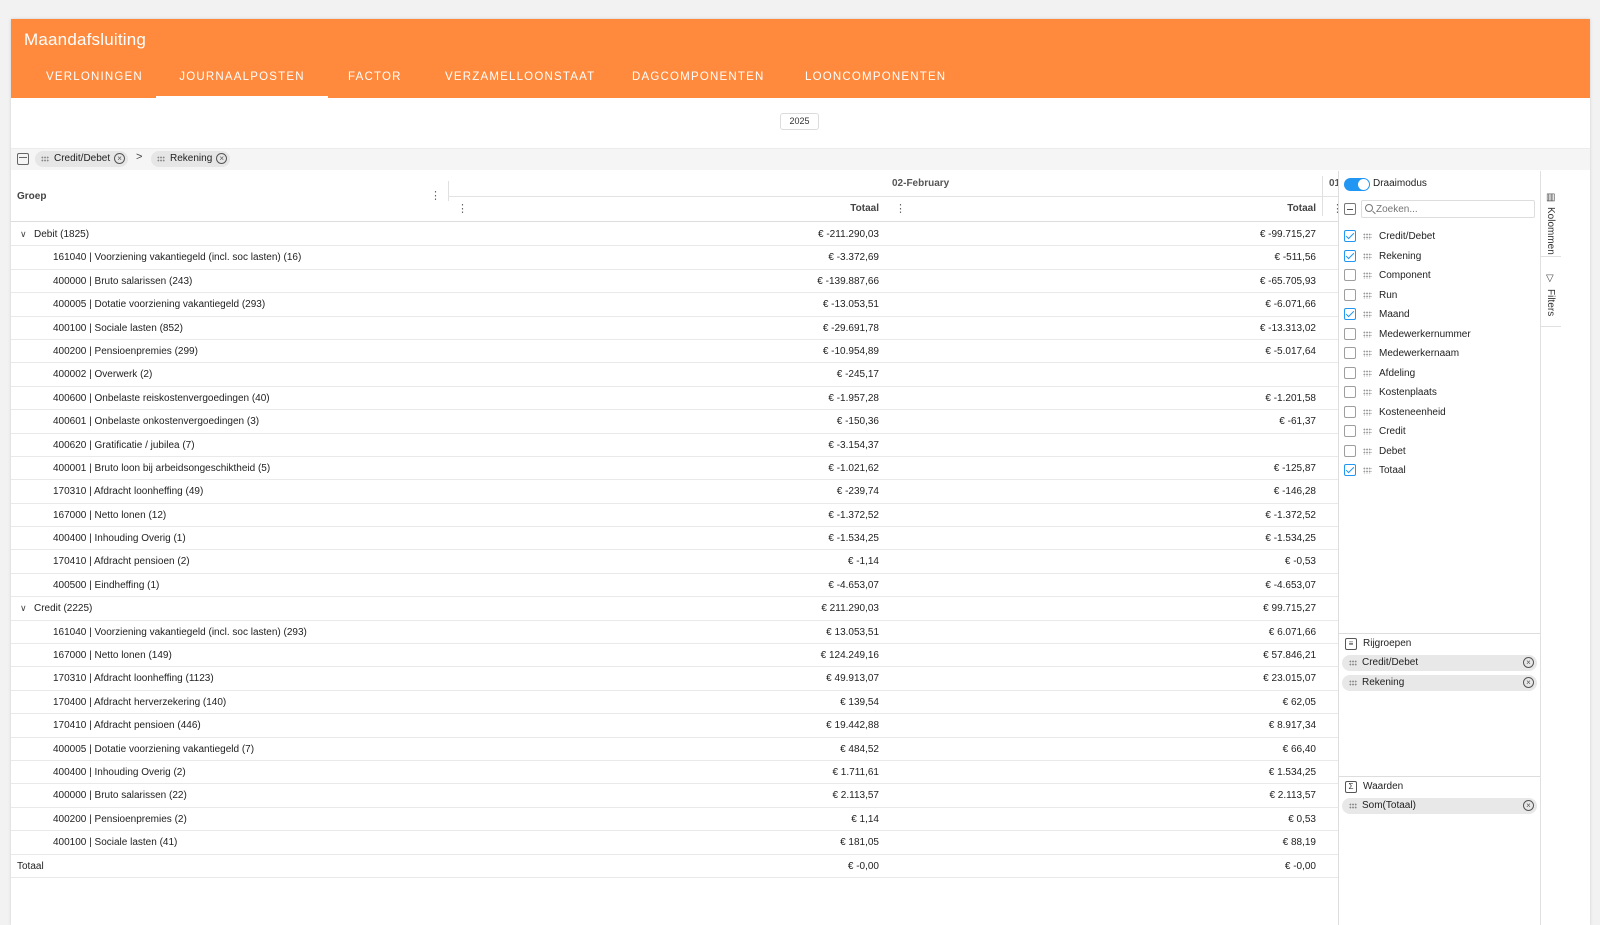 The width and height of the screenshot is (1600, 925). What do you see at coordinates (1440, 413) in the screenshot?
I see `column-item: Kosteneenheid` at bounding box center [1440, 413].